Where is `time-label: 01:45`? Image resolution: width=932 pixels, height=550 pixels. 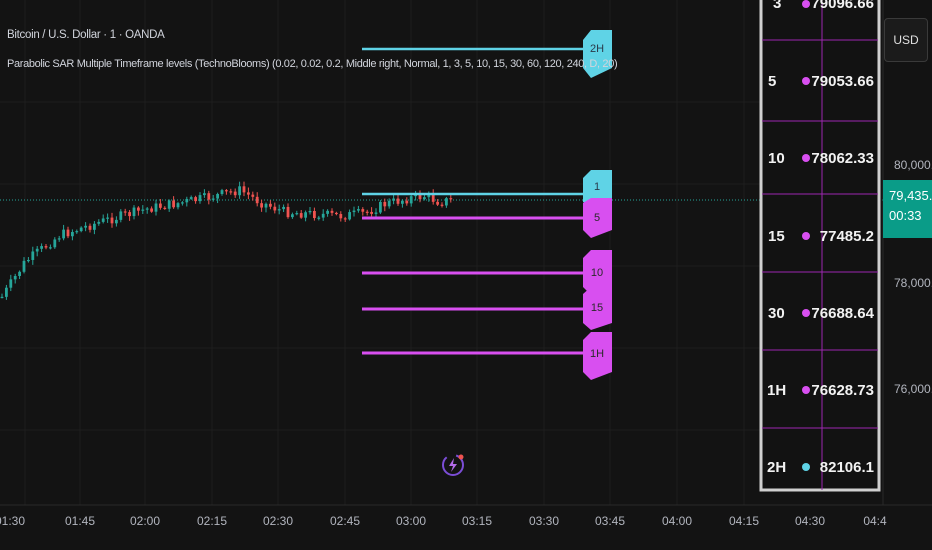 time-label: 01:45 is located at coordinates (80, 521).